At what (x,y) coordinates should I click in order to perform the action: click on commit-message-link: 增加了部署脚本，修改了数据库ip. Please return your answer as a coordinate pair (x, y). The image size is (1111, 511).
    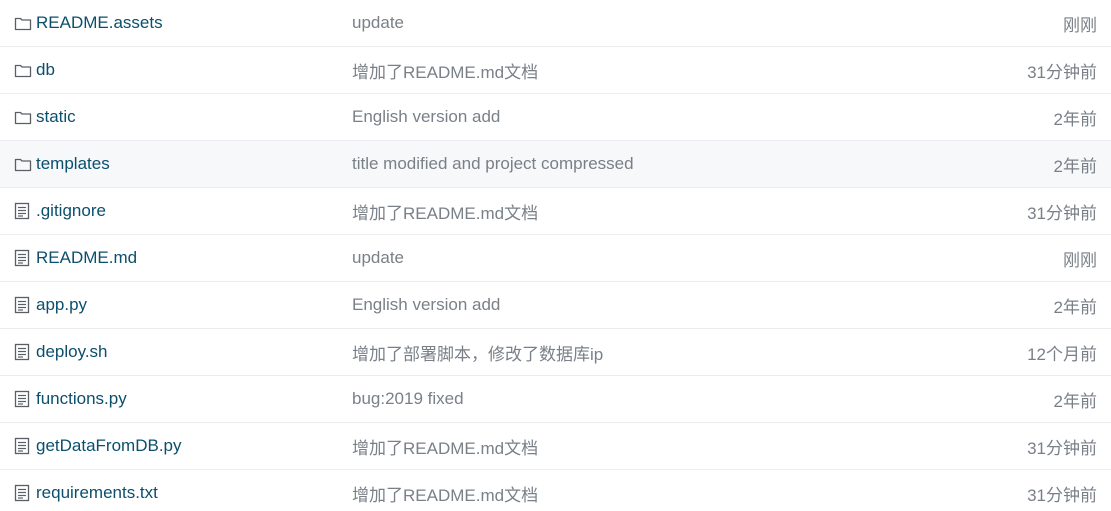
    Looking at the image, I should click on (624, 352).